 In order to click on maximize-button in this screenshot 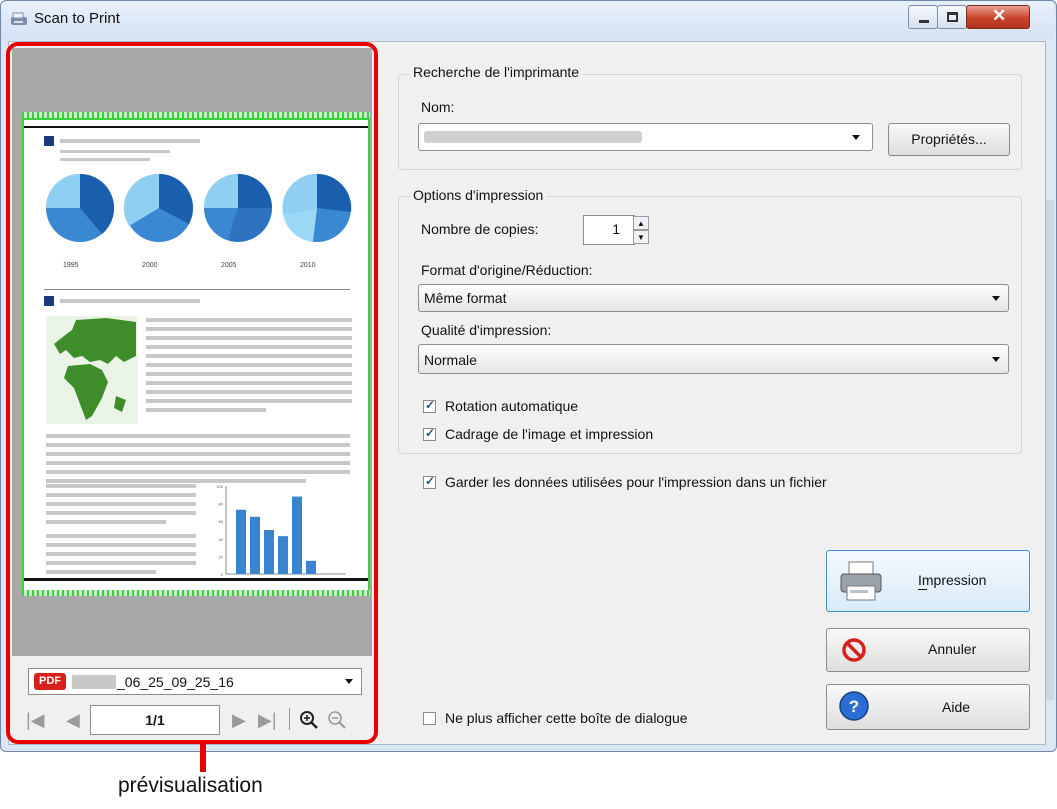, I will do `click(952, 17)`.